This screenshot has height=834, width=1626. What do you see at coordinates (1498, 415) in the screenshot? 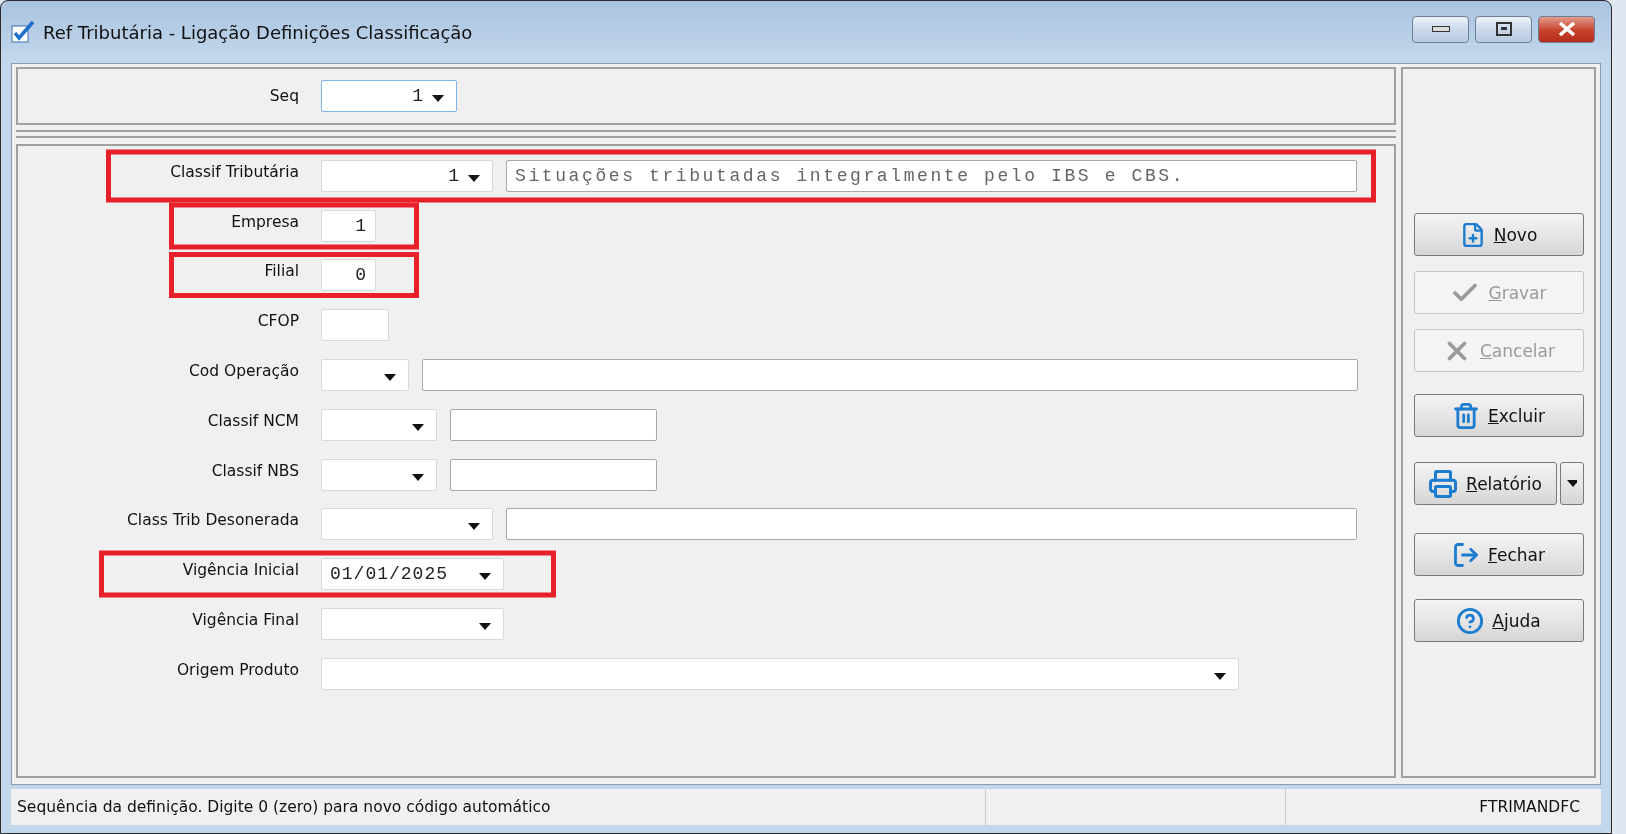
I see `delete-button: Excluir` at bounding box center [1498, 415].